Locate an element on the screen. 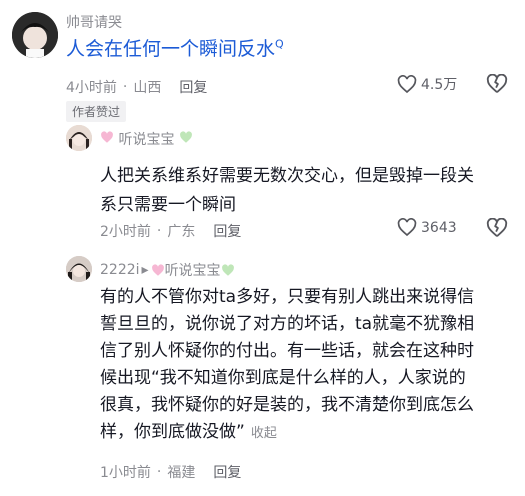  comment-3-location: 福建 is located at coordinates (181, 473).